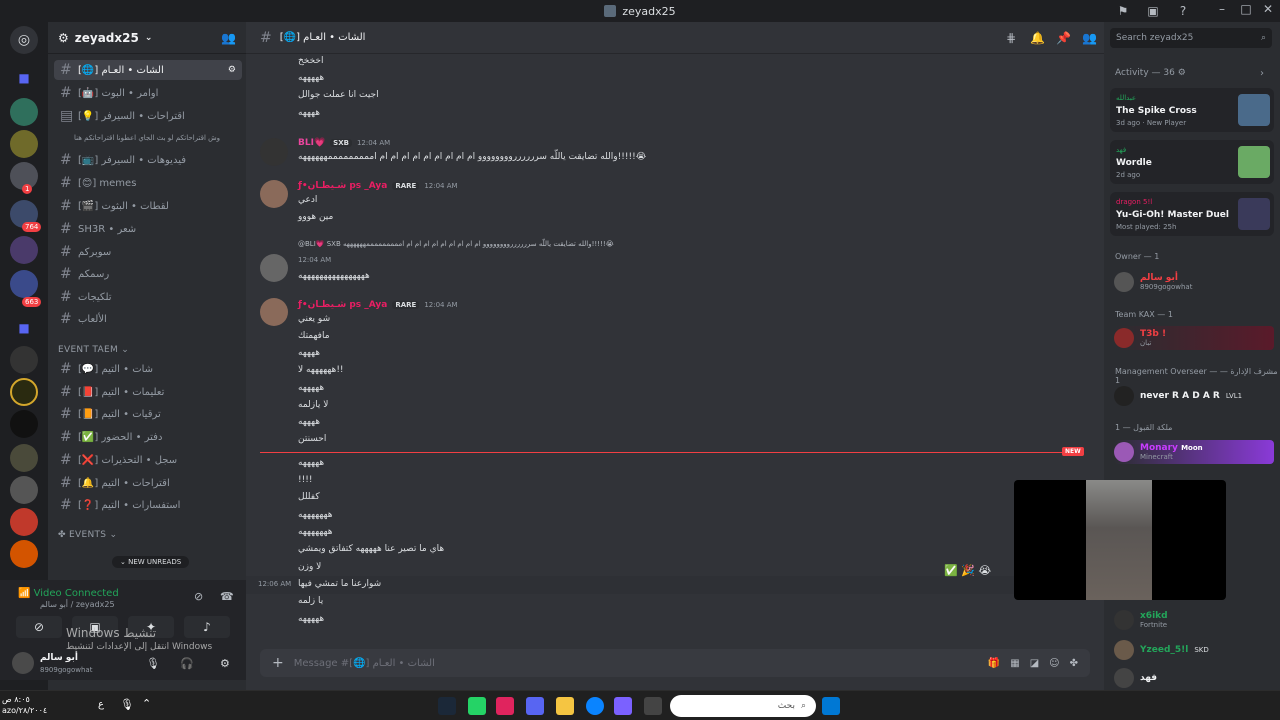 This screenshot has height=720, width=1280. What do you see at coordinates (278, 663) in the screenshot?
I see `add-attachment-icon: +` at bounding box center [278, 663].